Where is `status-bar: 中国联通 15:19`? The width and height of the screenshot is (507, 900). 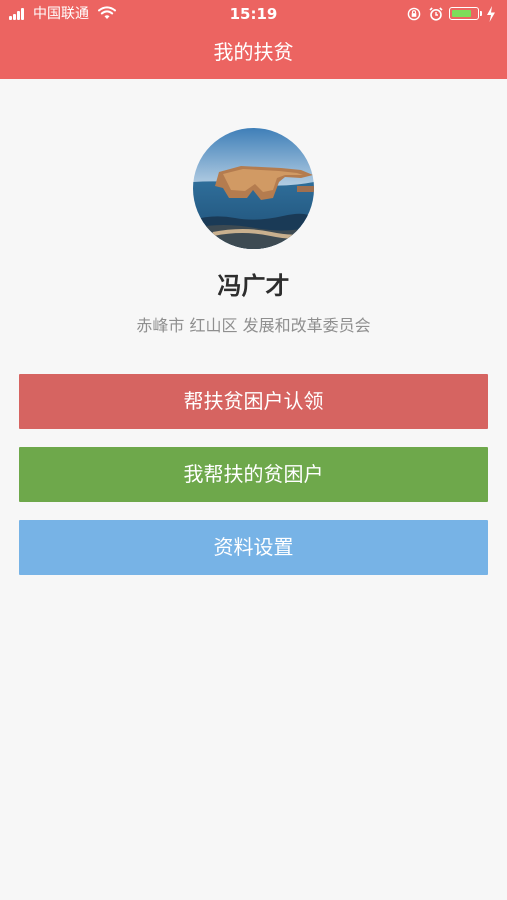 status-bar: 中国联通 15:19 is located at coordinates (253, 14).